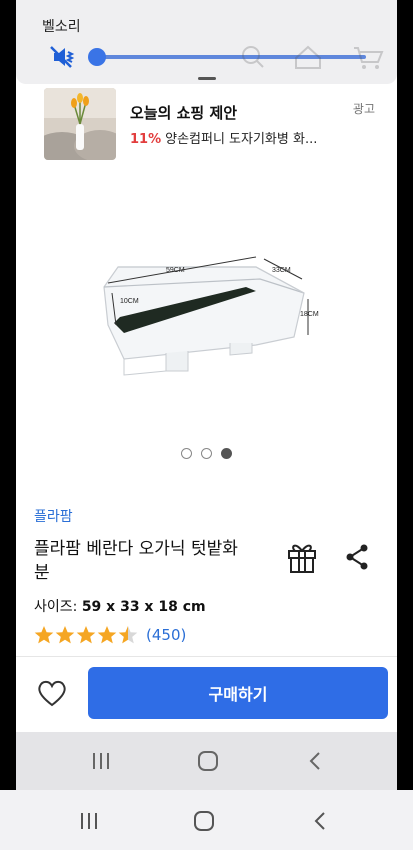 This screenshot has height=850, width=413. What do you see at coordinates (129, 301) in the screenshot?
I see `dim-depth-label: 10CM` at bounding box center [129, 301].